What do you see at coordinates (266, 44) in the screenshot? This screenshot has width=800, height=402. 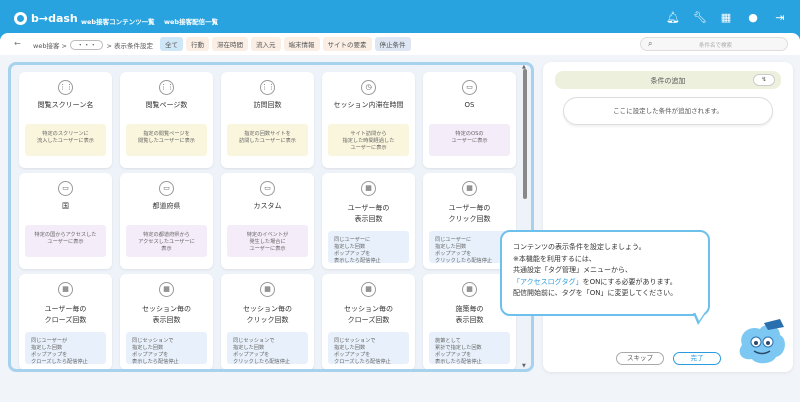 I see `tab-3: 流入元` at bounding box center [266, 44].